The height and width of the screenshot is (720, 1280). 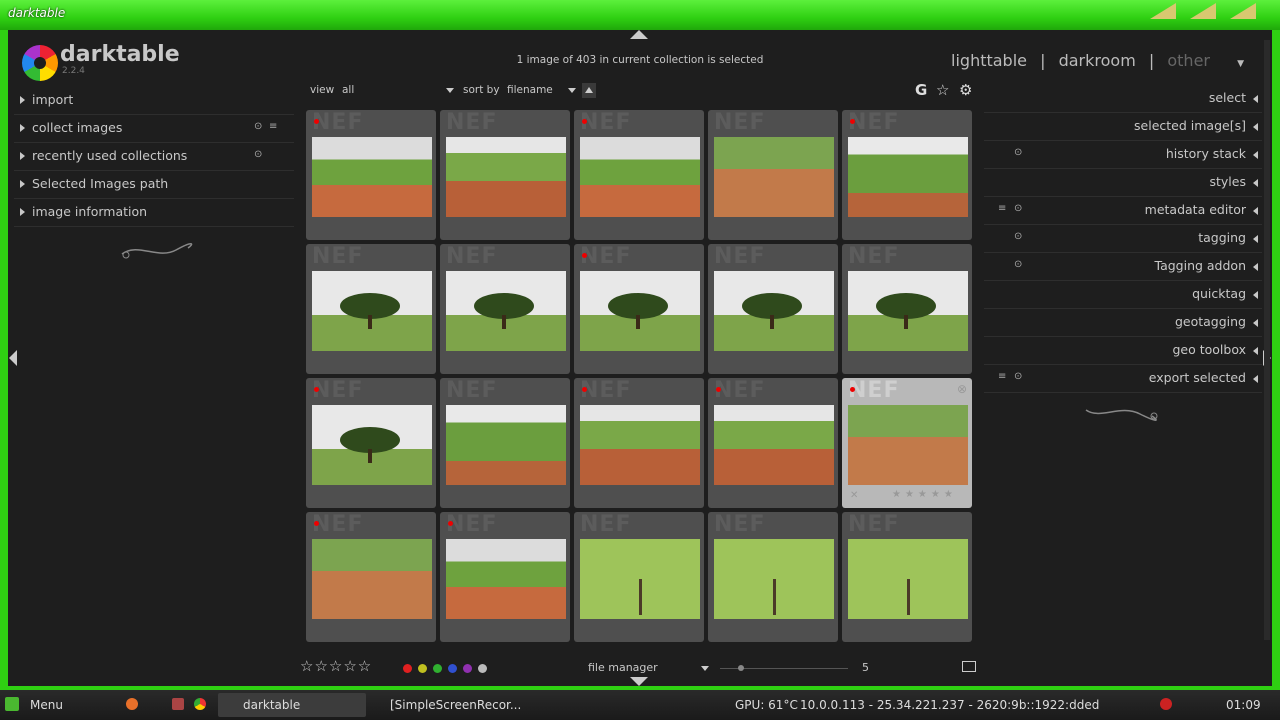 What do you see at coordinates (348, 90) in the screenshot?
I see `view-filter-dropdown: all` at bounding box center [348, 90].